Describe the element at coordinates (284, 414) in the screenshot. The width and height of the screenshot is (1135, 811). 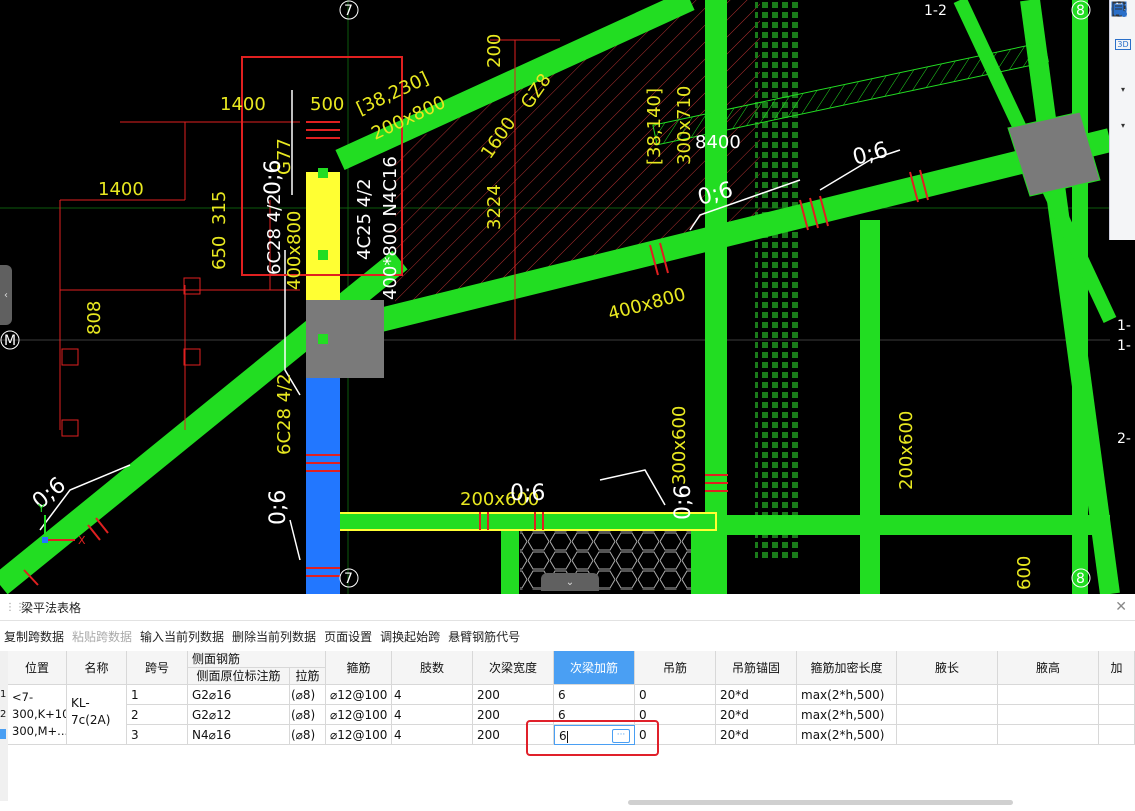
I see `label-6c28-b: 6C28 4/2` at that location.